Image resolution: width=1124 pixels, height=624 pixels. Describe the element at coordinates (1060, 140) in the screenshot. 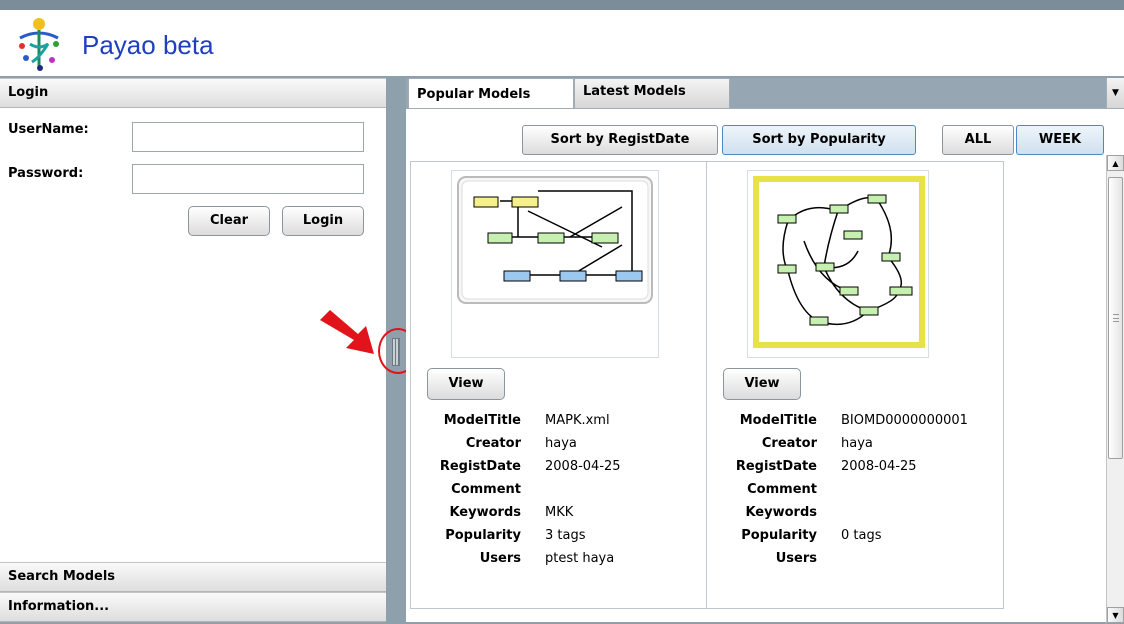

I see `period-week-button: WEEK` at that location.